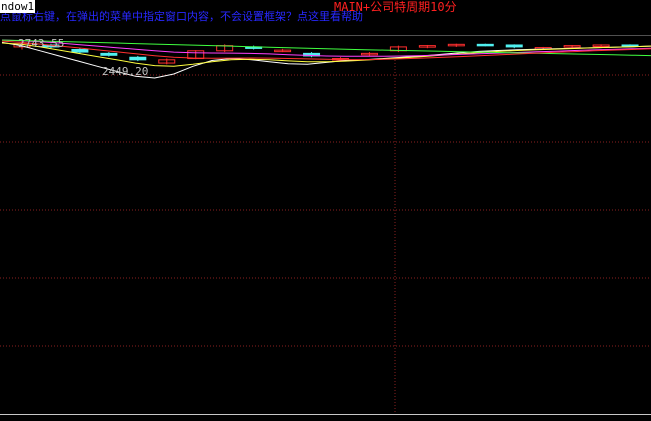 The height and width of the screenshot is (421, 651). I want to click on moving-average-lines, so click(326, 59).